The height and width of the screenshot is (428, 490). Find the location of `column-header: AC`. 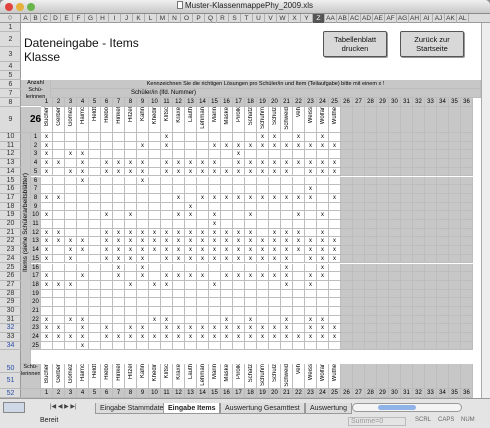

column-header: AC is located at coordinates (355, 18).